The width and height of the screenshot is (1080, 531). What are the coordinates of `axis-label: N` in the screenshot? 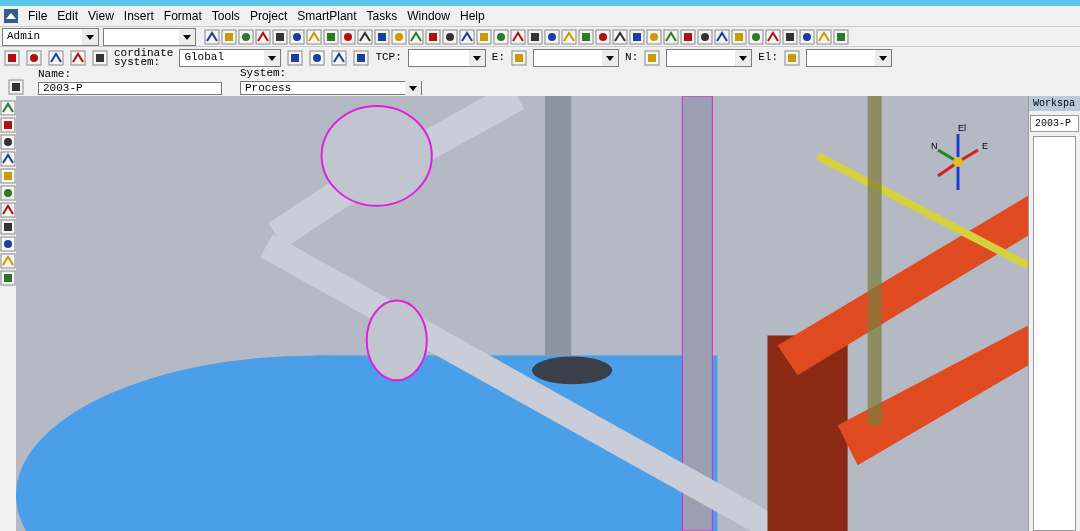 It's located at (934, 146).